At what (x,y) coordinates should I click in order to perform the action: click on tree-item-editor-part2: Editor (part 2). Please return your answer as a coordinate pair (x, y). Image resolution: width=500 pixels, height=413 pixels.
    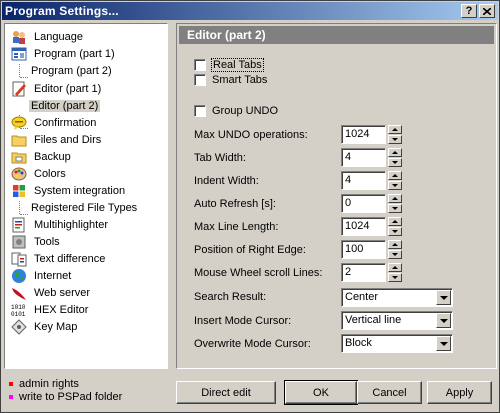
    Looking at the image, I should click on (65, 105).